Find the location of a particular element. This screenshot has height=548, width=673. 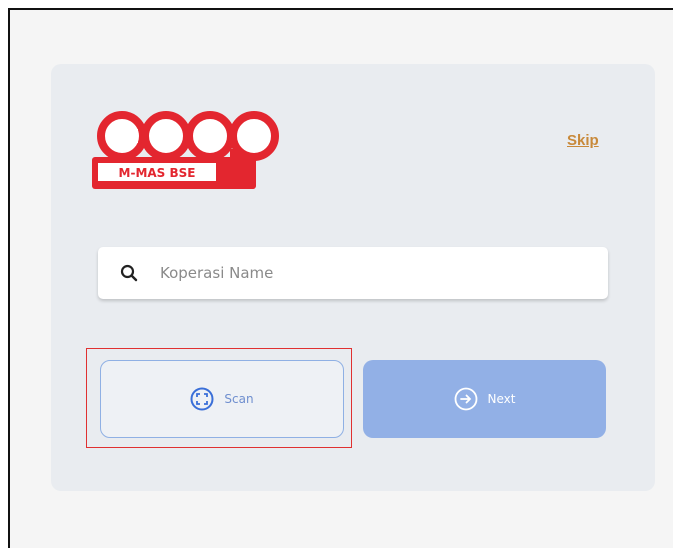

search-icon is located at coordinates (129, 273).